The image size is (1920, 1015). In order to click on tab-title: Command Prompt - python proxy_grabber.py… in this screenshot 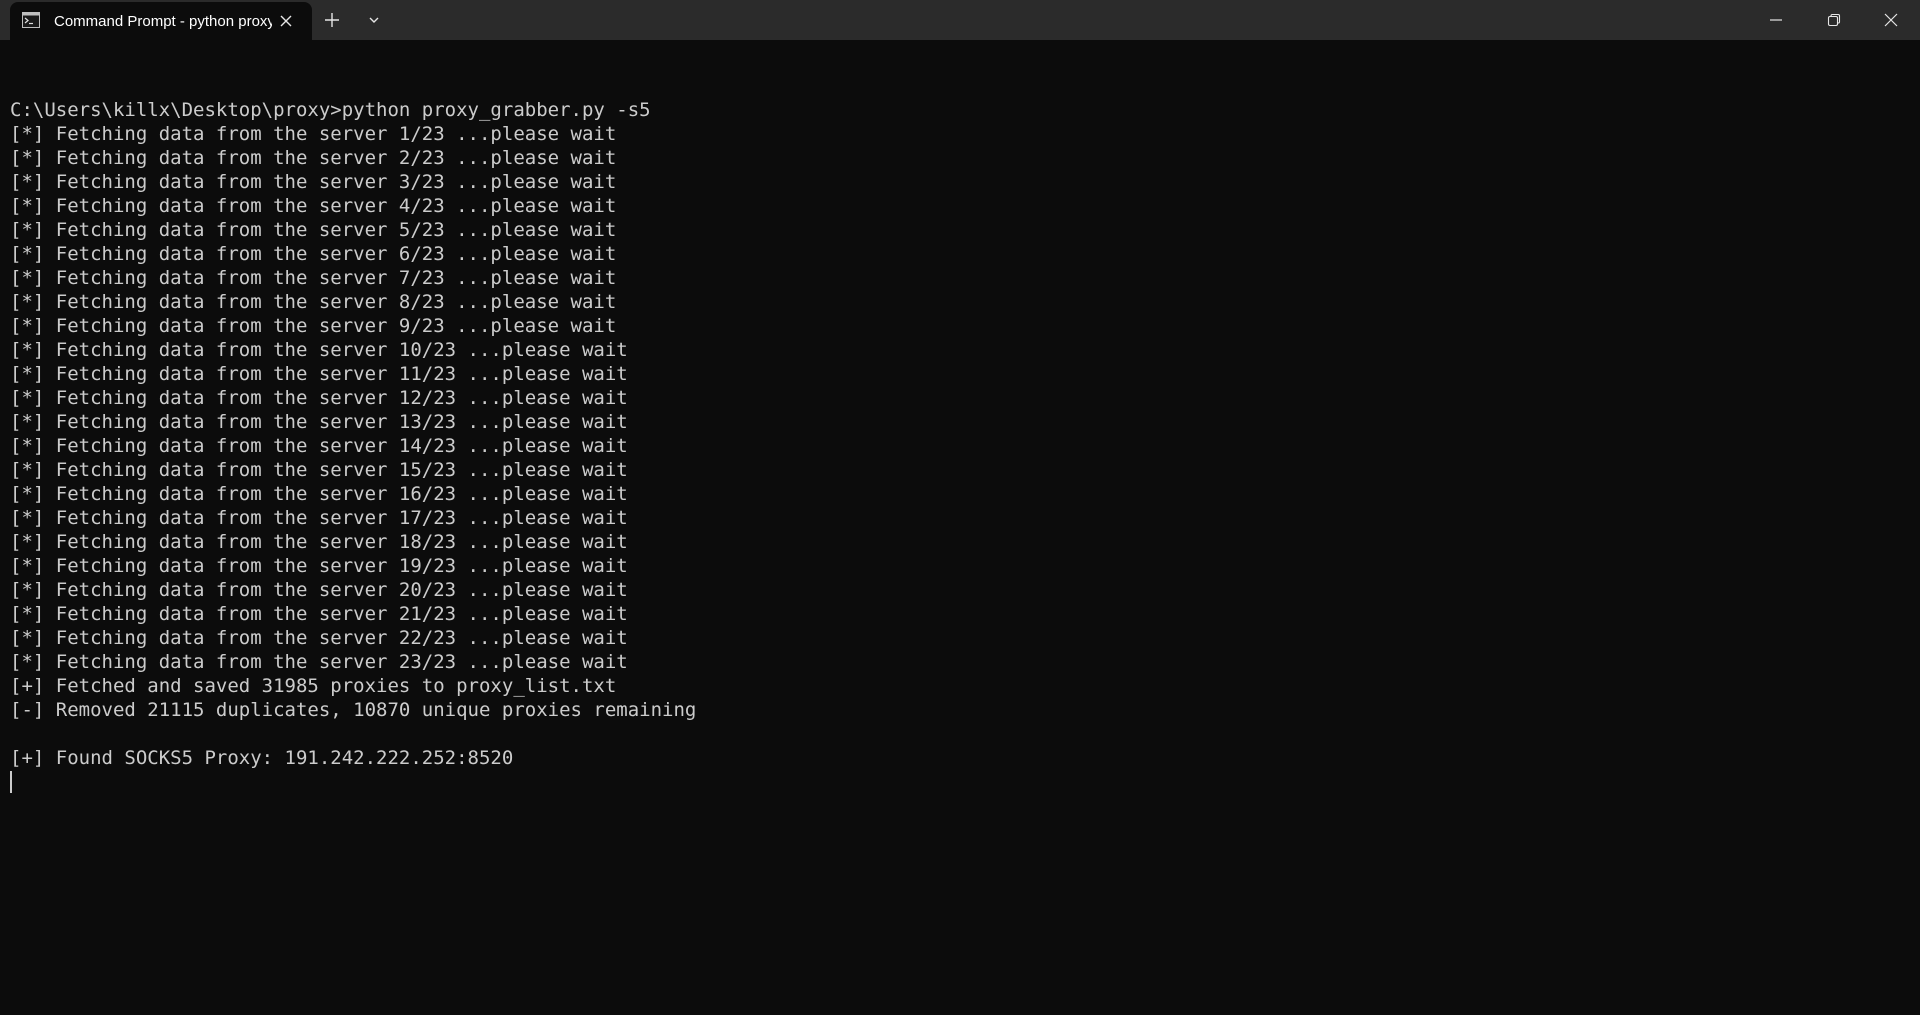, I will do `click(163, 21)`.